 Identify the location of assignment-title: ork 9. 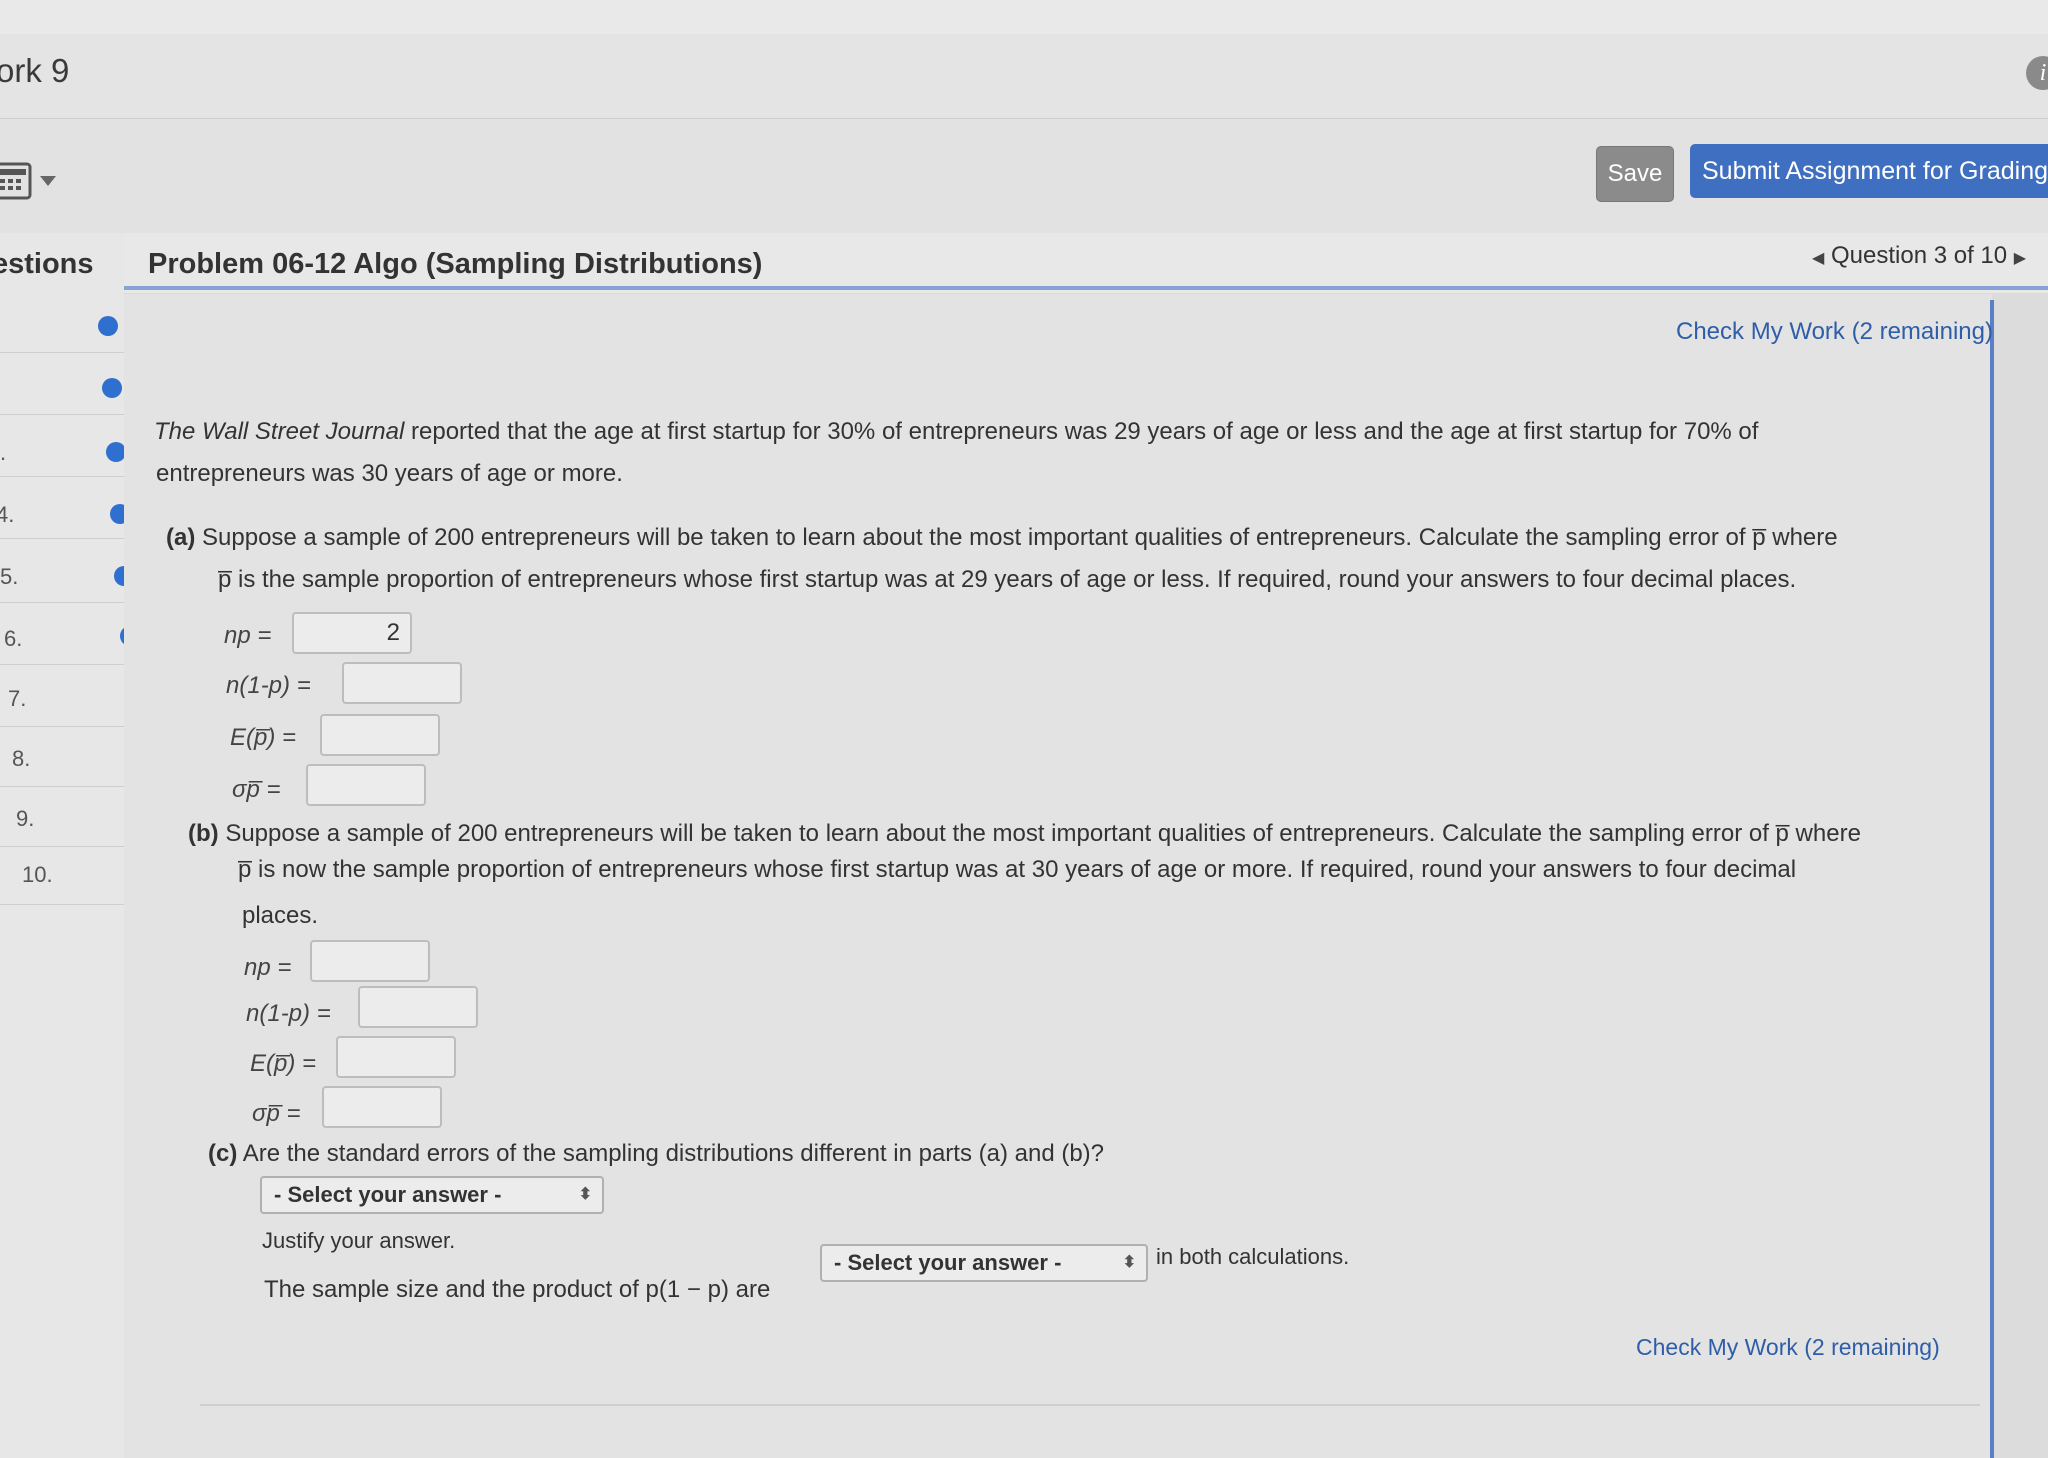
(35, 70).